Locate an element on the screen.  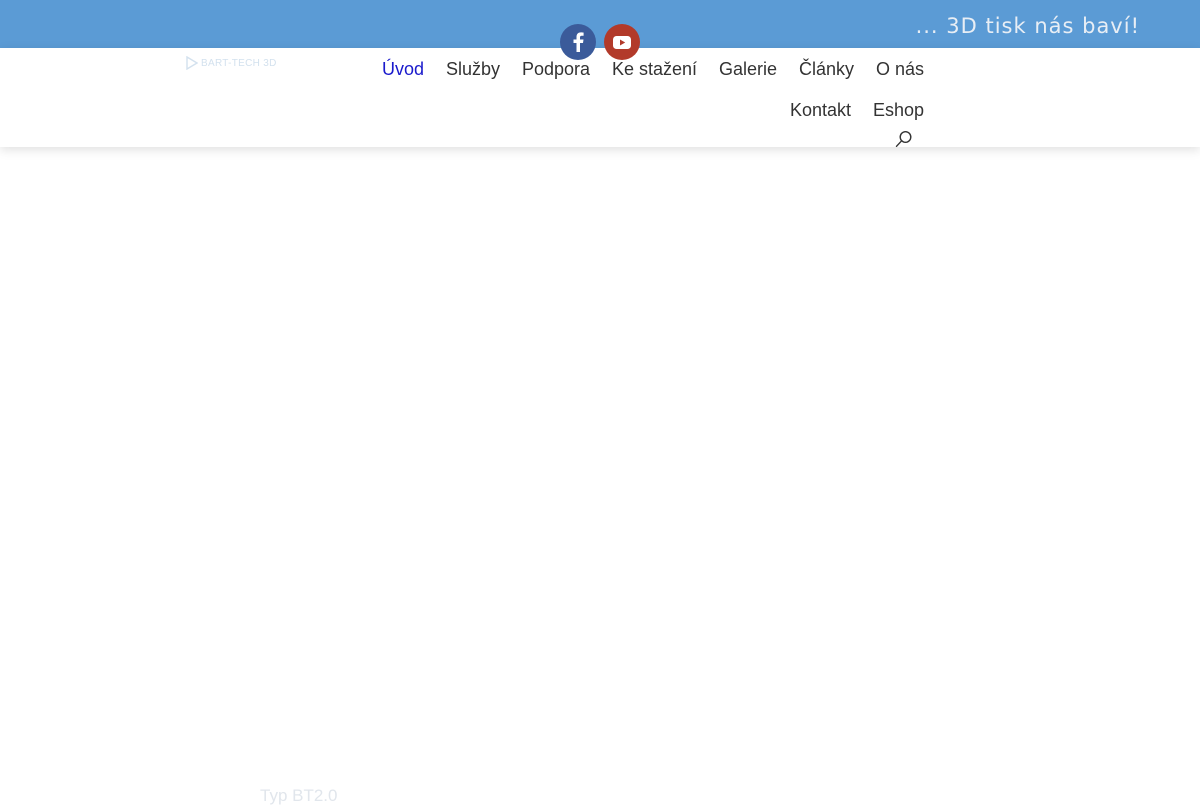
facebook-button is located at coordinates (578, 42).